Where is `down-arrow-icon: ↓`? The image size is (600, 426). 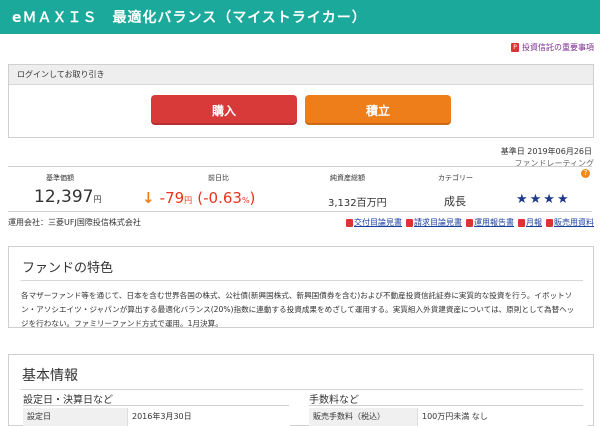
down-arrow-icon: ↓ is located at coordinates (148, 198).